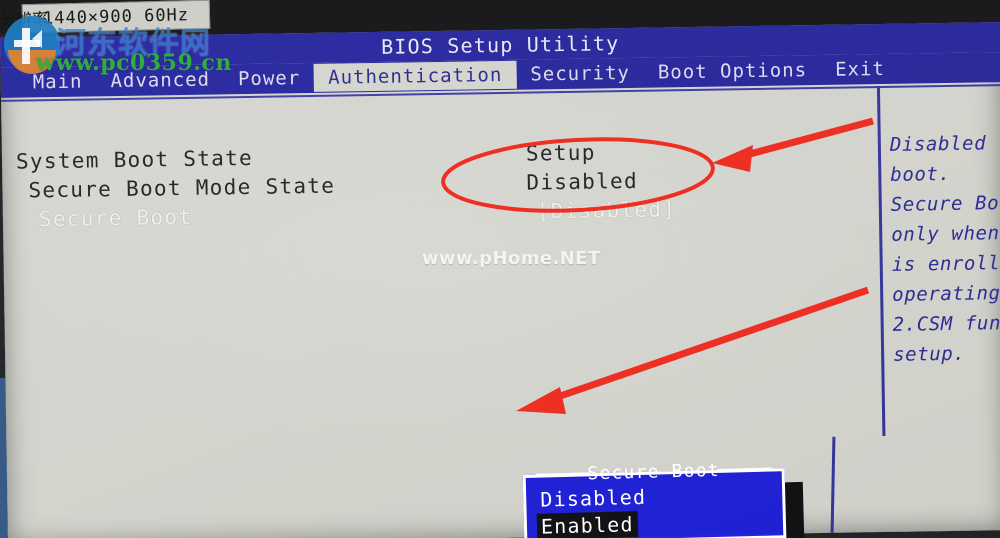 This screenshot has width=1000, height=538. What do you see at coordinates (920, 174) in the screenshot?
I see `help-line: boot.` at bounding box center [920, 174].